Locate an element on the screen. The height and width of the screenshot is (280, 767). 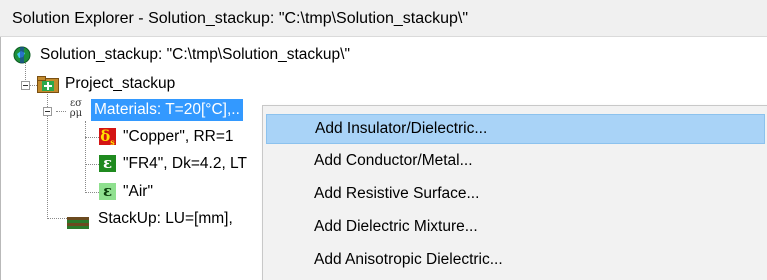
copper-material-icon: δs is located at coordinates (107, 137).